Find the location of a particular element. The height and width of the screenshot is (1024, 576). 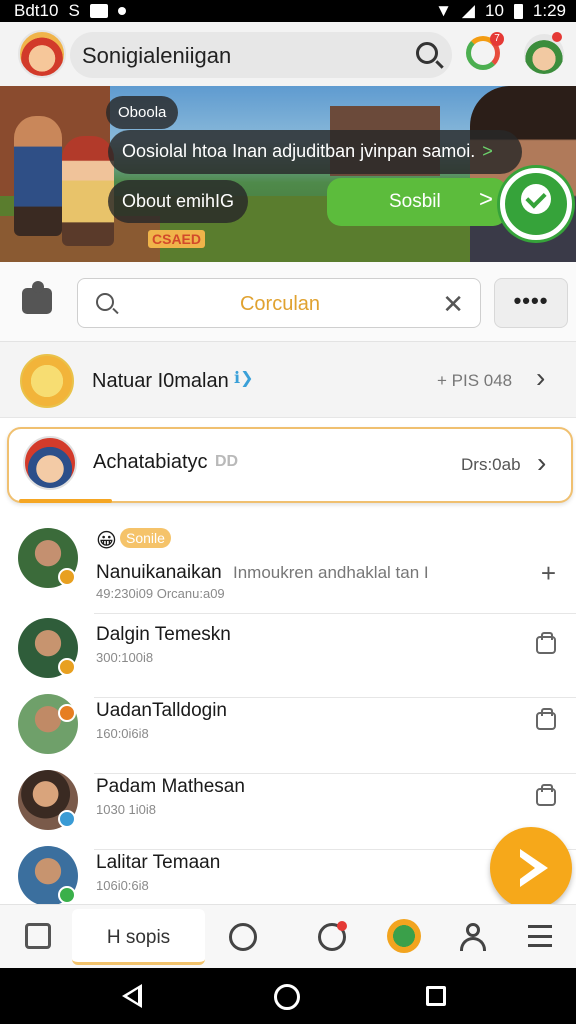

contact-subtitle: 106i0:6i8 is located at coordinates (122, 885).